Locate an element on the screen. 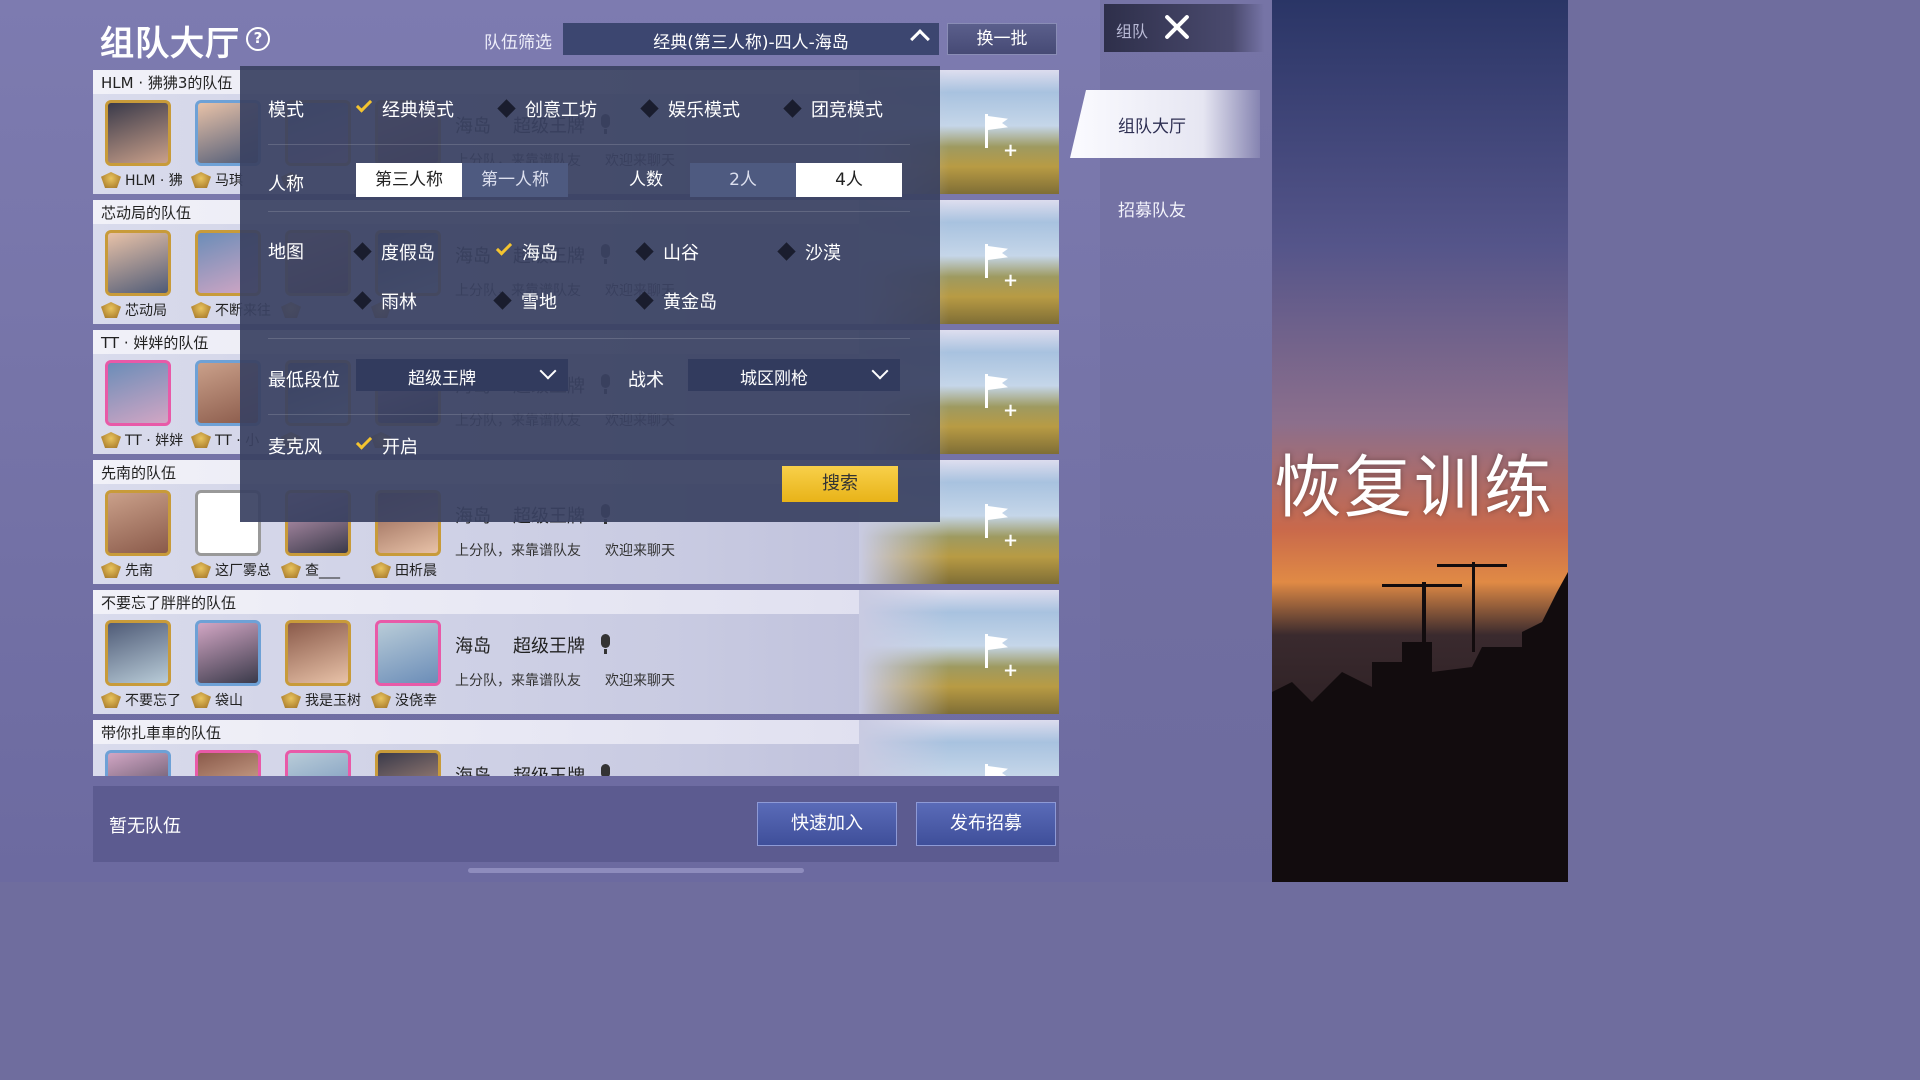 The width and height of the screenshot is (1920, 1080). mode-option-workshop: 创意工坊 is located at coordinates (547, 109).